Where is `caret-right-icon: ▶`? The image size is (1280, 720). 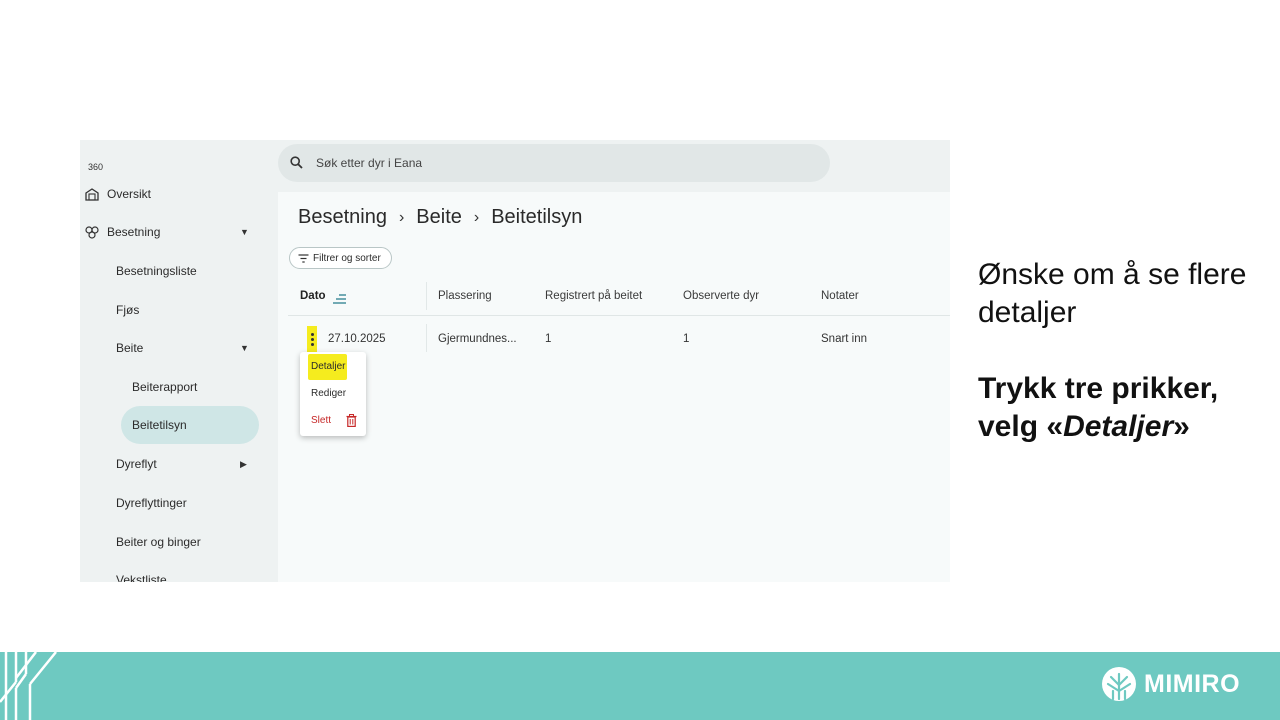 caret-right-icon: ▶ is located at coordinates (243, 463).